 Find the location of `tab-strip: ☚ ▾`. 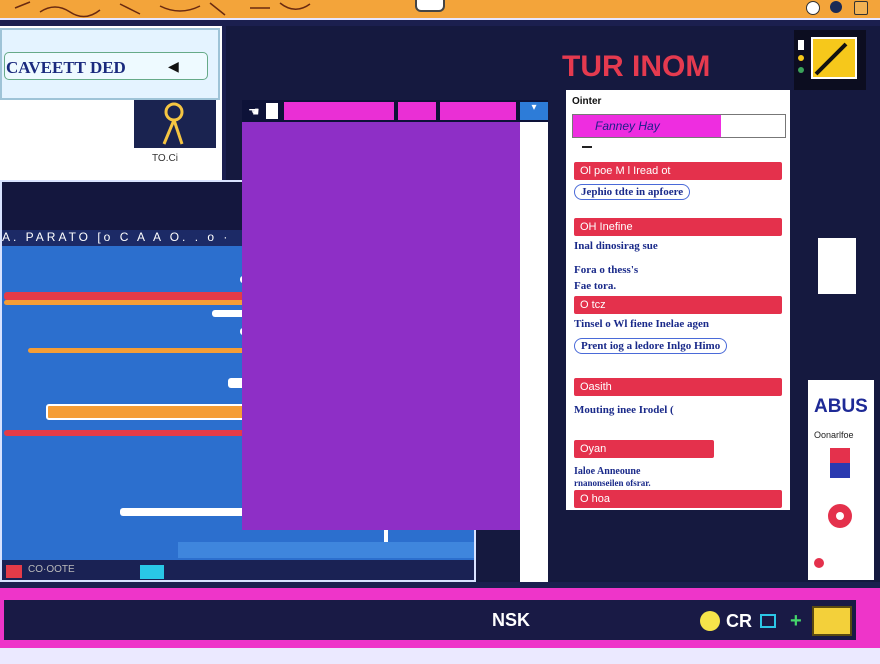

tab-strip: ☚ ▾ is located at coordinates (395, 111).